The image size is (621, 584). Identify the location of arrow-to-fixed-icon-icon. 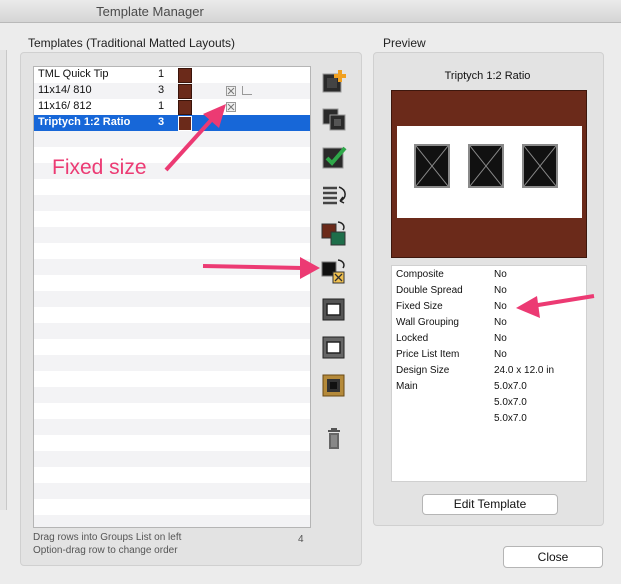
(195, 138).